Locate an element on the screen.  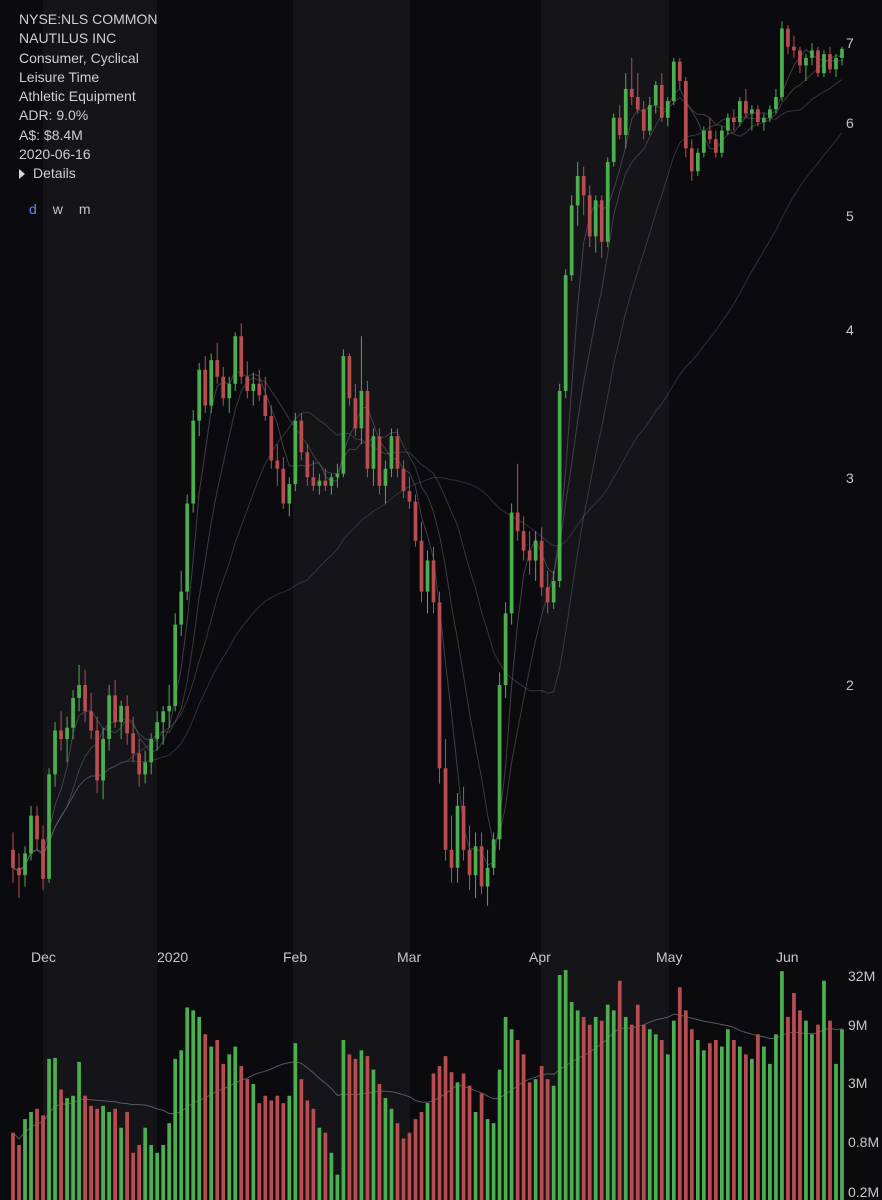
price-tick-5: 5 is located at coordinates (850, 216).